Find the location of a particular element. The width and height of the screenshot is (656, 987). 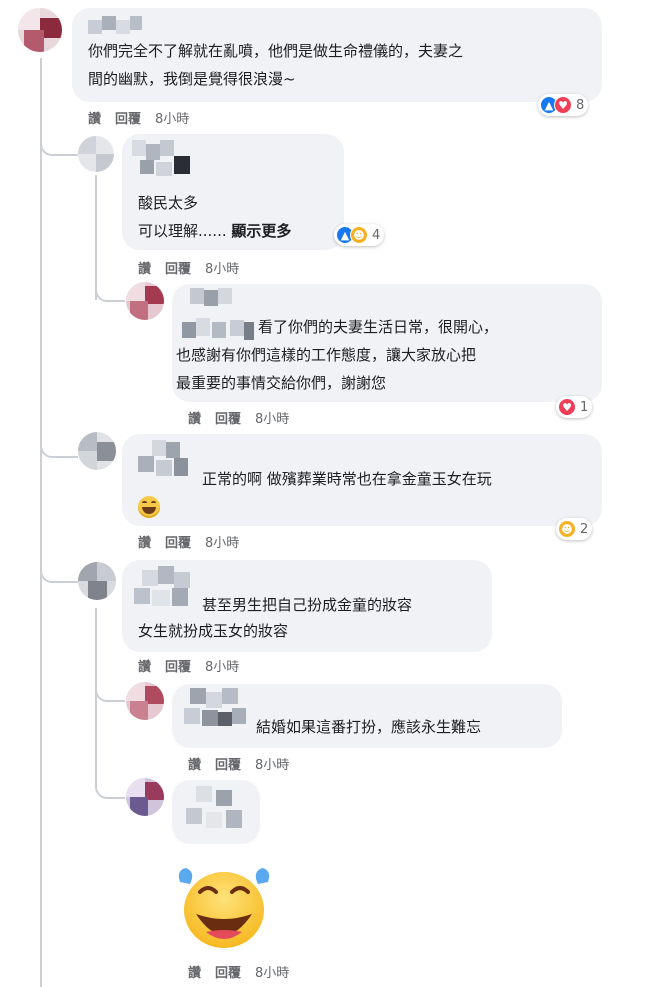

laughing-crying-sticker is located at coordinates (224, 907).